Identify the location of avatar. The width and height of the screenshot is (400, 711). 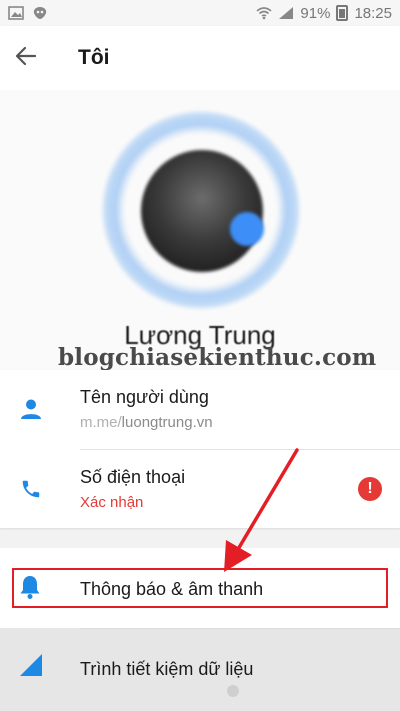
(202, 211).